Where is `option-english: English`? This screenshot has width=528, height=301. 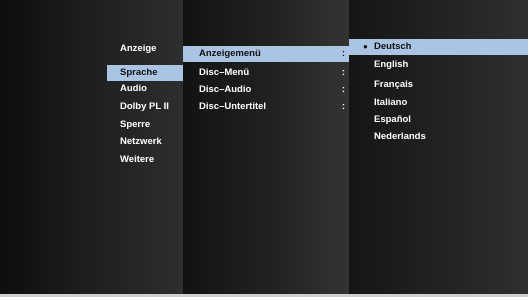
option-english: English is located at coordinates (438, 65).